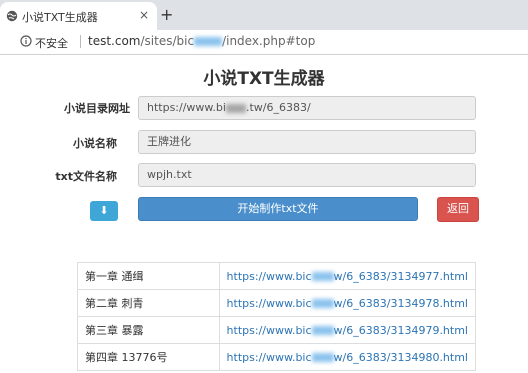  I want to click on chapter-link: https://www.bic w/6_6383/3134978.html, so click(347, 303).